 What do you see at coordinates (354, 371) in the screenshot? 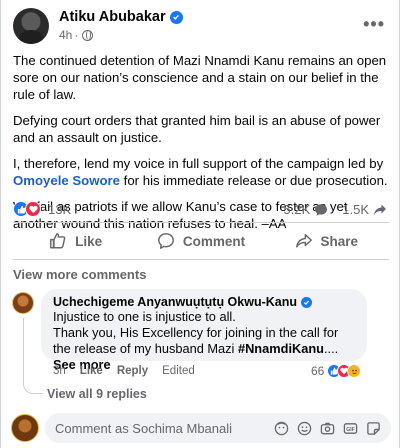
I see `care-reaction-icon` at bounding box center [354, 371].